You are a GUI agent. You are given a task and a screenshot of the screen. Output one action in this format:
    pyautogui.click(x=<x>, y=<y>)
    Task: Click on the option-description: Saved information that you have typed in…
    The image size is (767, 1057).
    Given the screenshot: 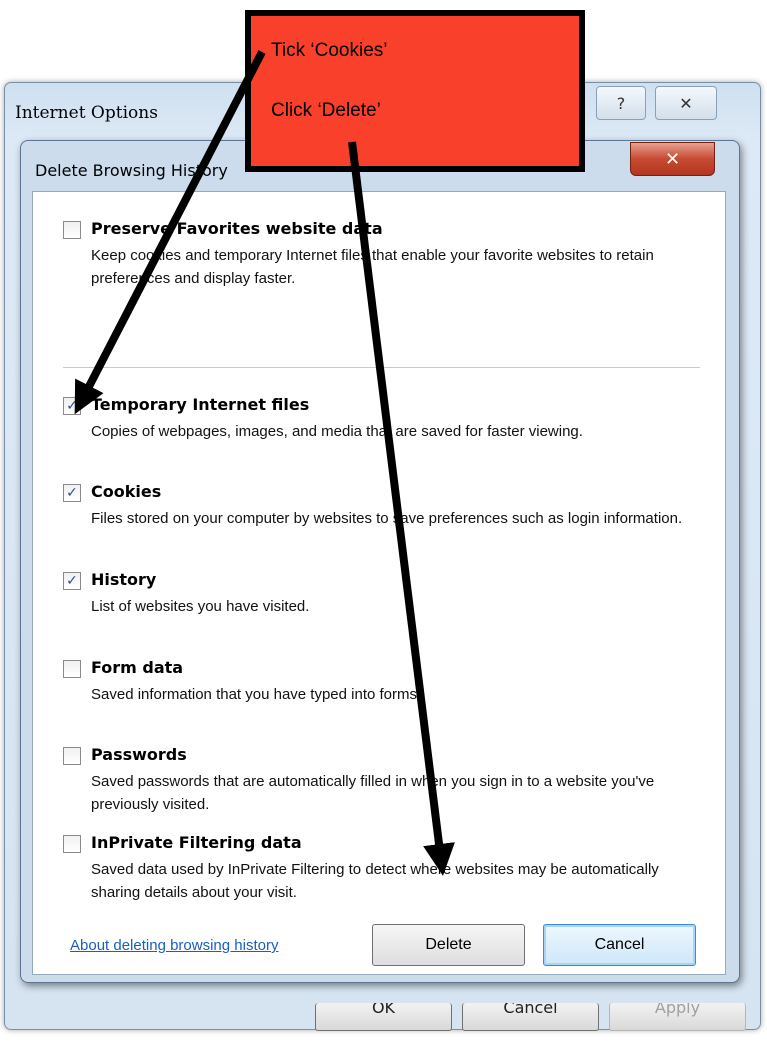 What is the action you would take?
    pyautogui.click(x=256, y=694)
    